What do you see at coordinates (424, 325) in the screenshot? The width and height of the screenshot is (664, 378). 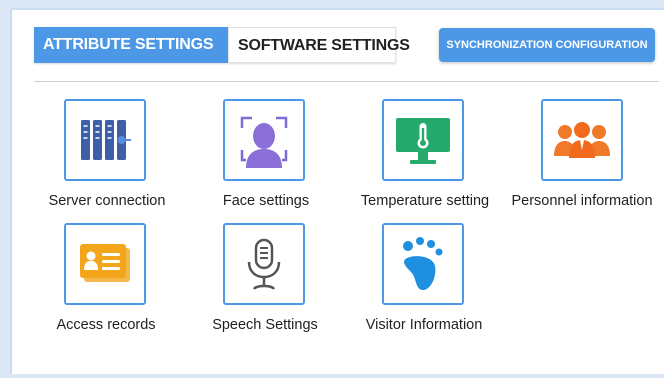 I see `item-label: Visitor Information` at bounding box center [424, 325].